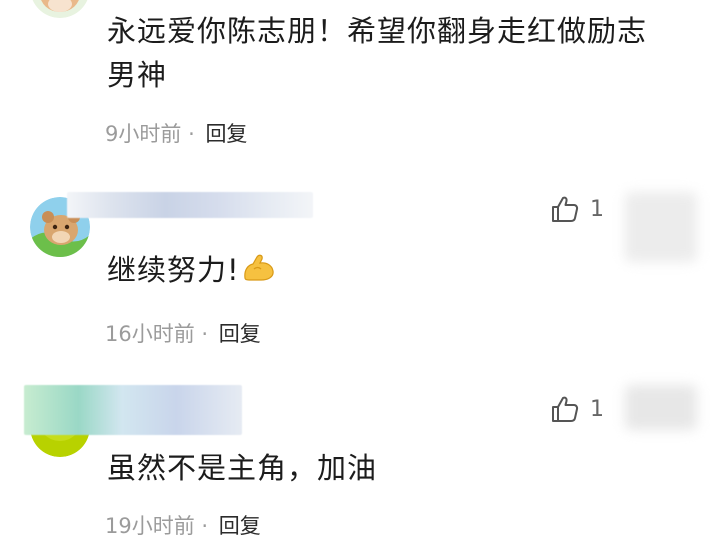 Image resolution: width=720 pixels, height=540 pixels. I want to click on comment-text: 继续努力!, so click(191, 271).